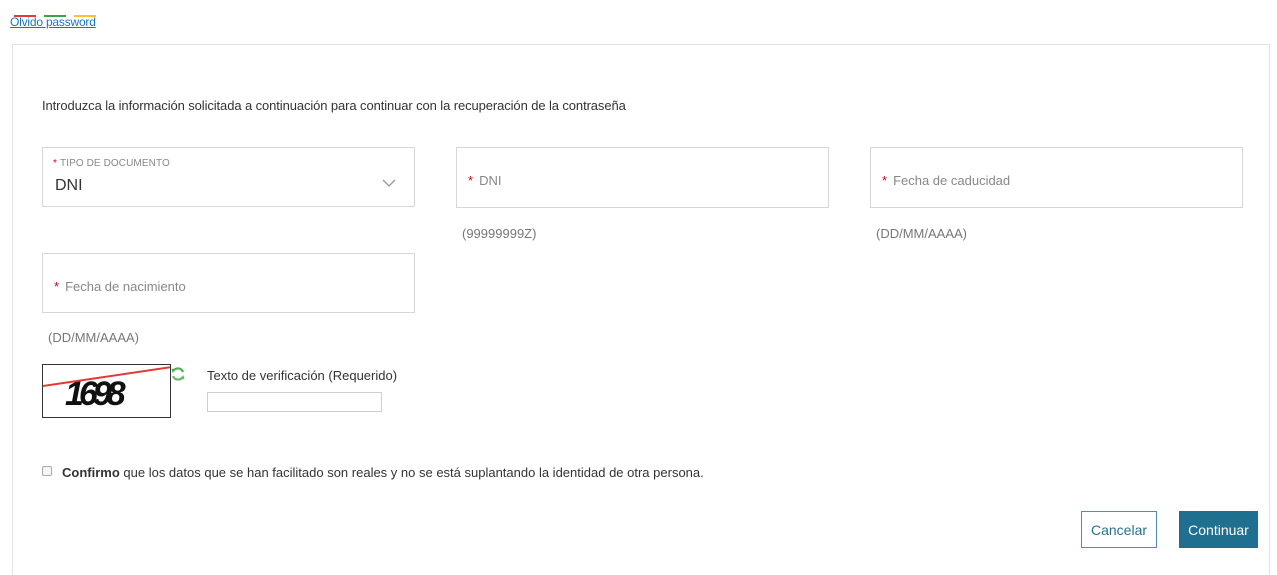 The width and height of the screenshot is (1277, 575). Describe the element at coordinates (921, 233) in the screenshot. I see `expiry-date-format-hint: (DD/MM/AAAA)` at that location.